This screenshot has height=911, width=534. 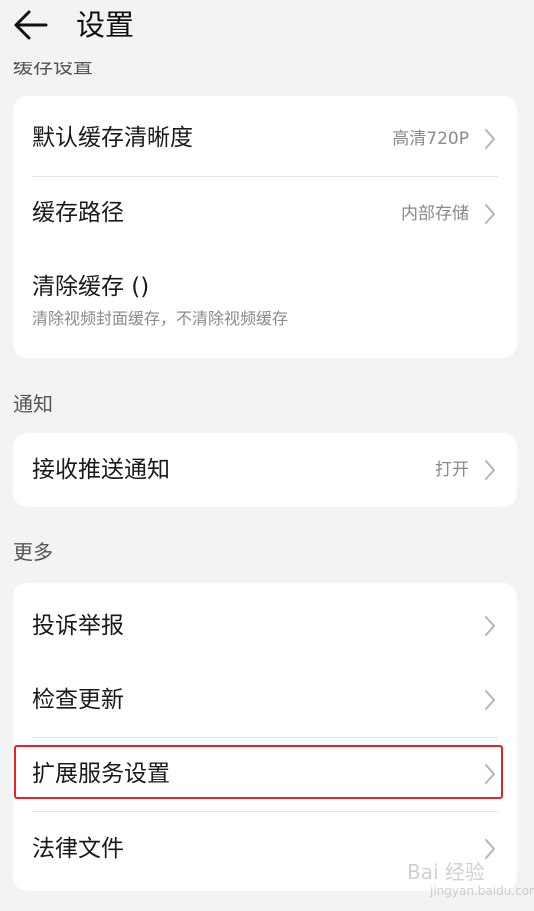 What do you see at coordinates (78, 849) in the screenshot?
I see `row-label: 法律文件` at bounding box center [78, 849].